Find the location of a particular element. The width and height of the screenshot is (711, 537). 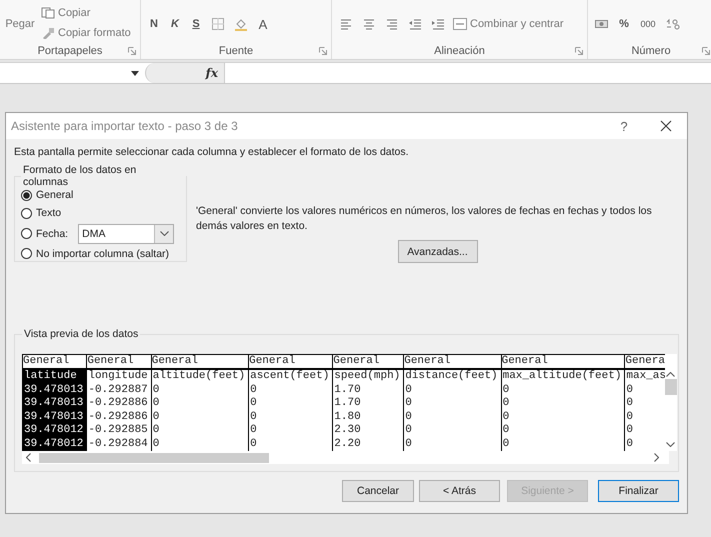

column-data: max_altitude(feet) 0 0 0 0 0 is located at coordinates (563, 410).